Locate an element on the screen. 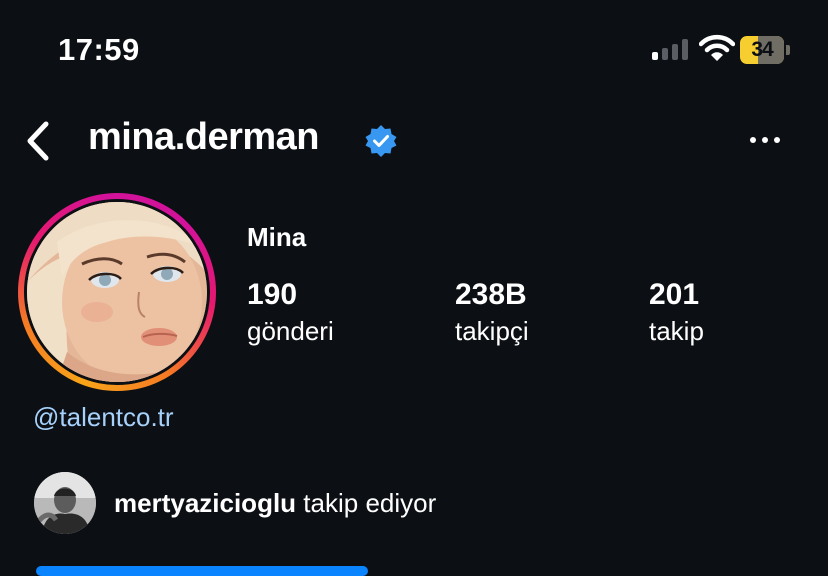 The width and height of the screenshot is (828, 576). follow-button is located at coordinates (202, 571).